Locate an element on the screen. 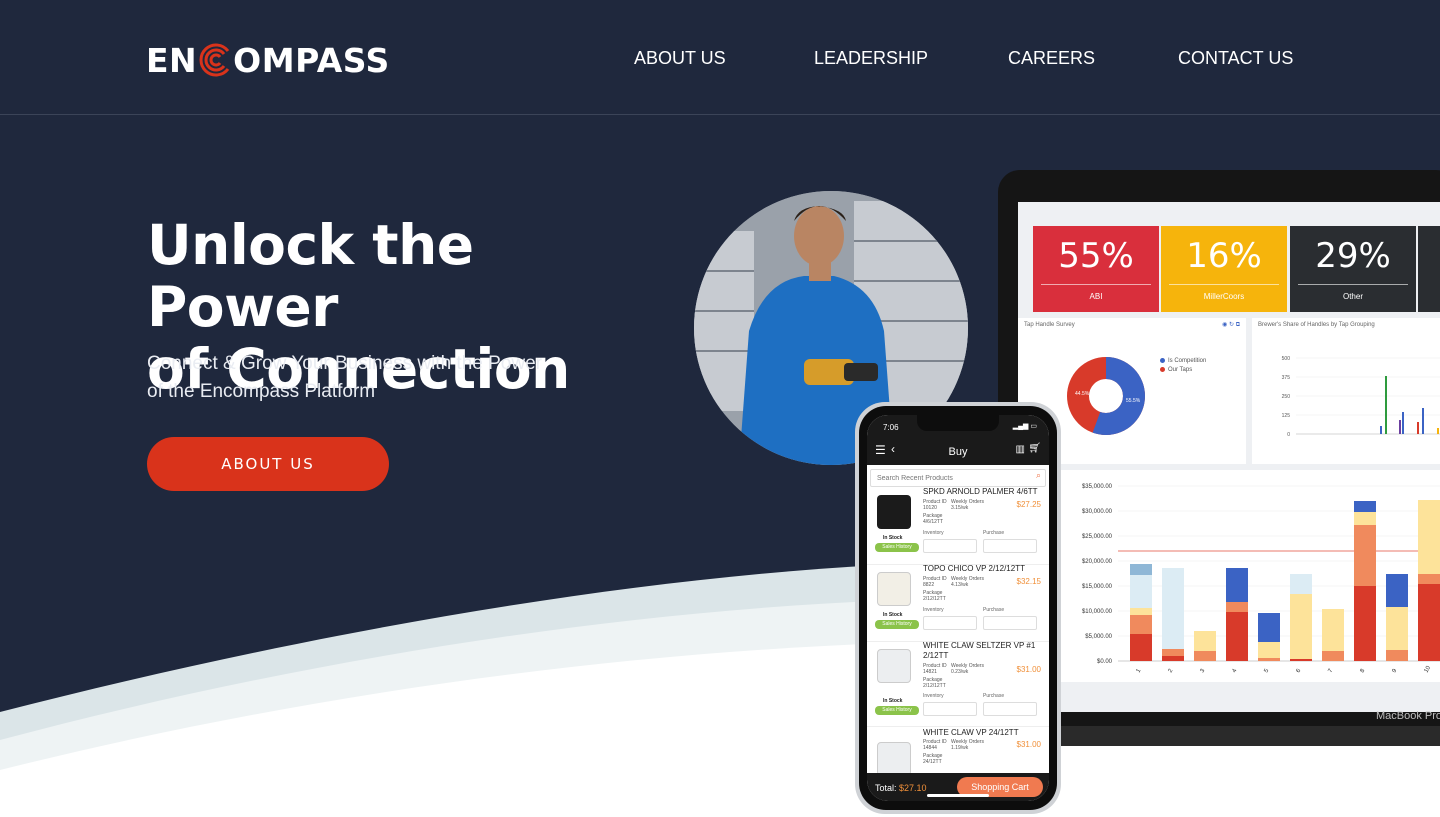 The image size is (1440, 817). phone-app-bar: ☰ ‹ Buy ▥ 🛒︎ is located at coordinates (958, 451).